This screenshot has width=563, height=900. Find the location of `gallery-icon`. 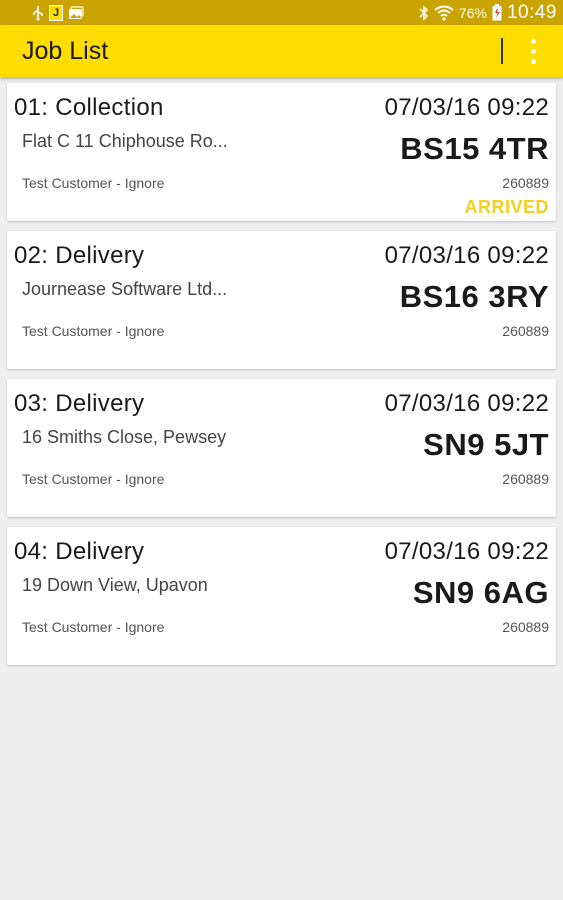

gallery-icon is located at coordinates (76, 12).